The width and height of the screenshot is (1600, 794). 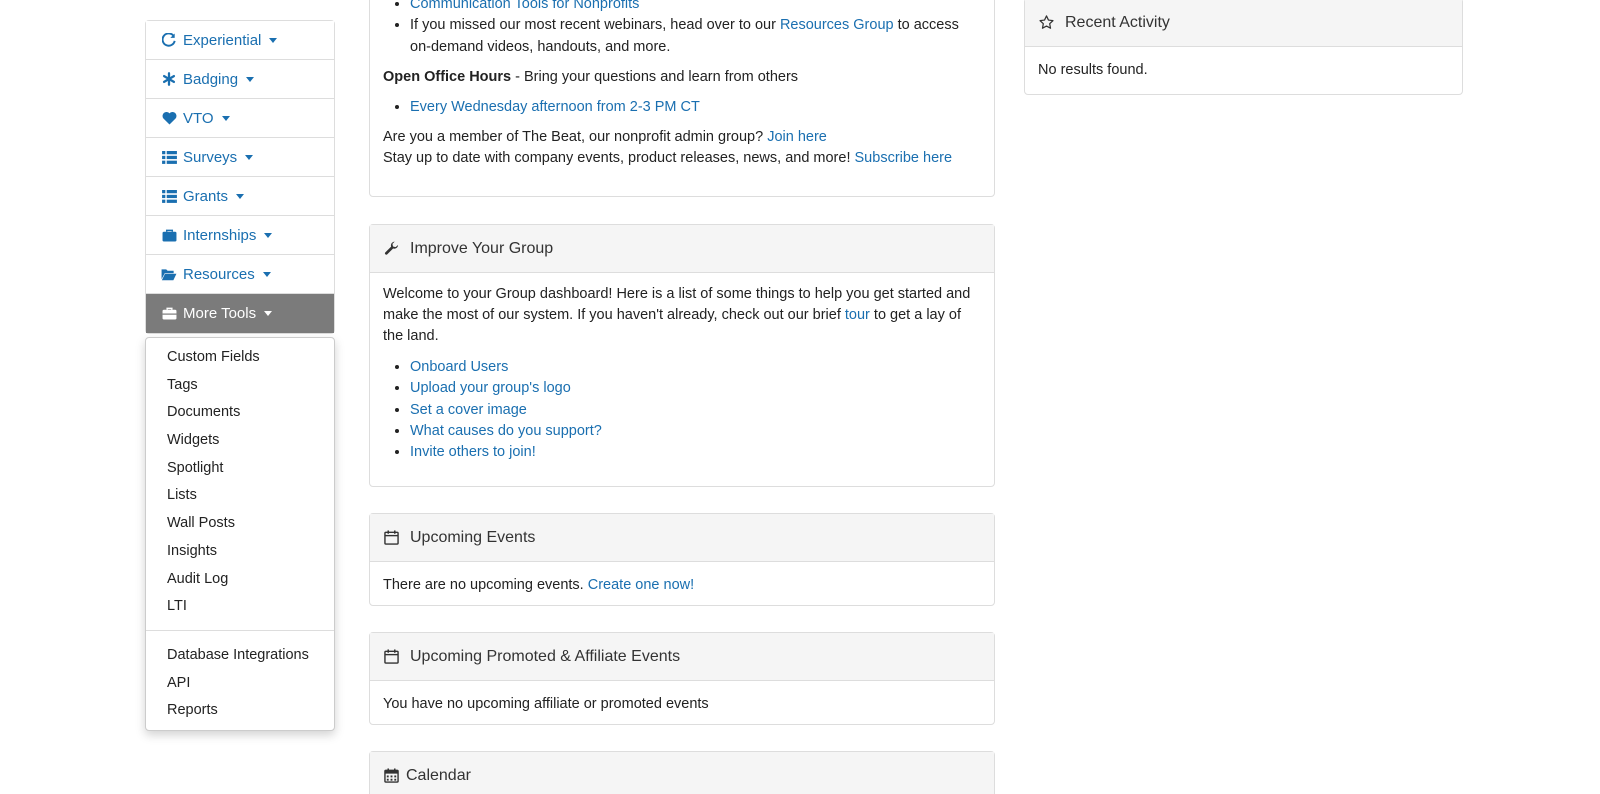 I want to click on panel-title: Upcoming Promoted & Affiliate Events, so click(x=545, y=656).